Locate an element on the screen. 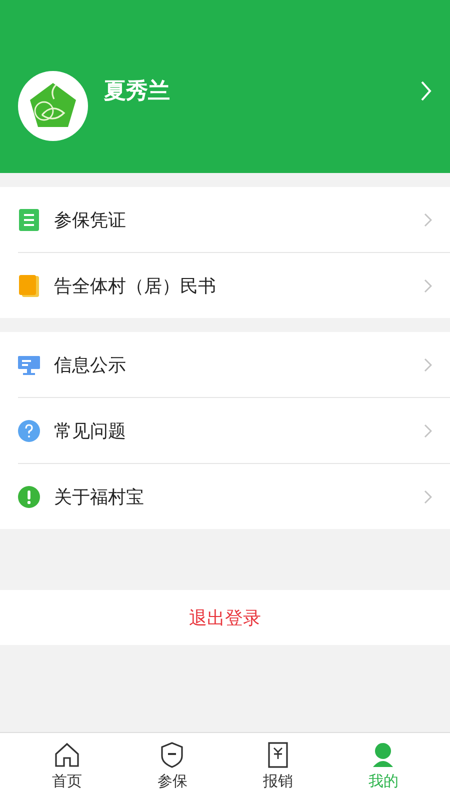 The height and width of the screenshot is (800, 450). fish-house-logo-icon is located at coordinates (53, 106).